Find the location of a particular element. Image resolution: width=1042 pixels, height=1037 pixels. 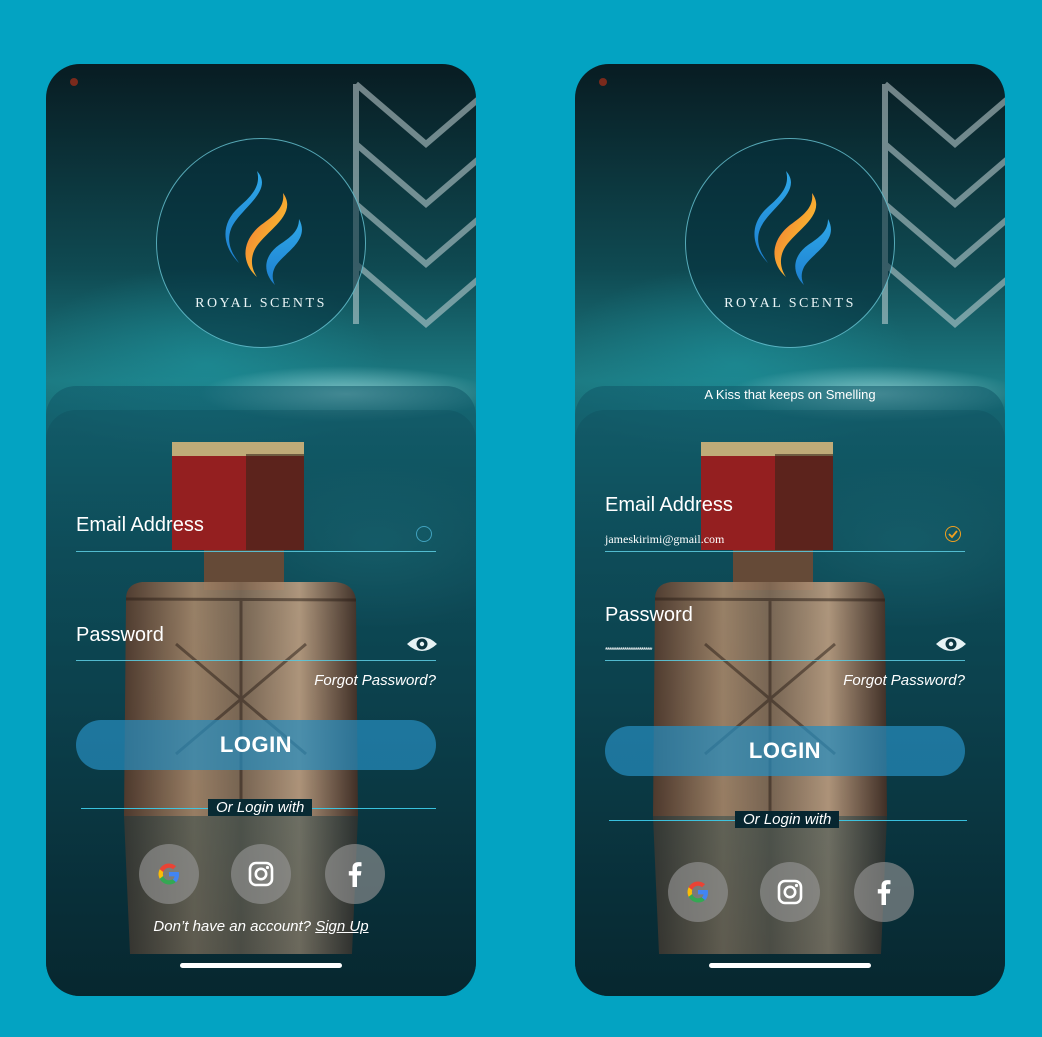

password-value: ********************** is located at coordinates (628, 650).